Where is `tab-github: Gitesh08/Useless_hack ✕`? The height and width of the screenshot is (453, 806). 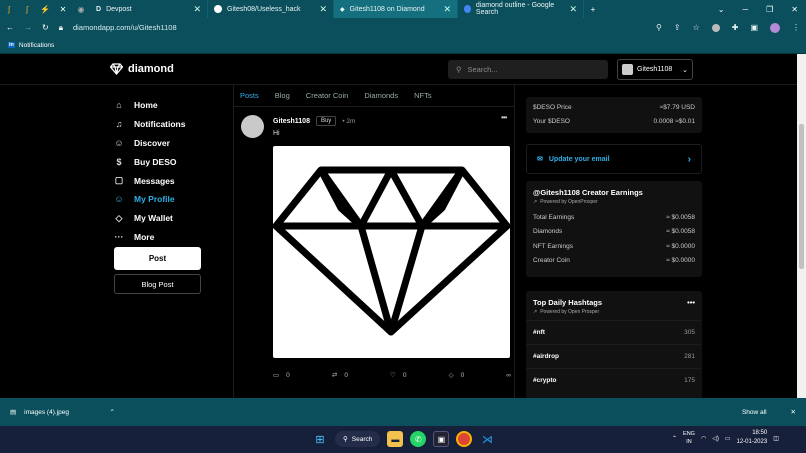 tab-github: Gitesh08/Useless_hack ✕ is located at coordinates (271, 9).